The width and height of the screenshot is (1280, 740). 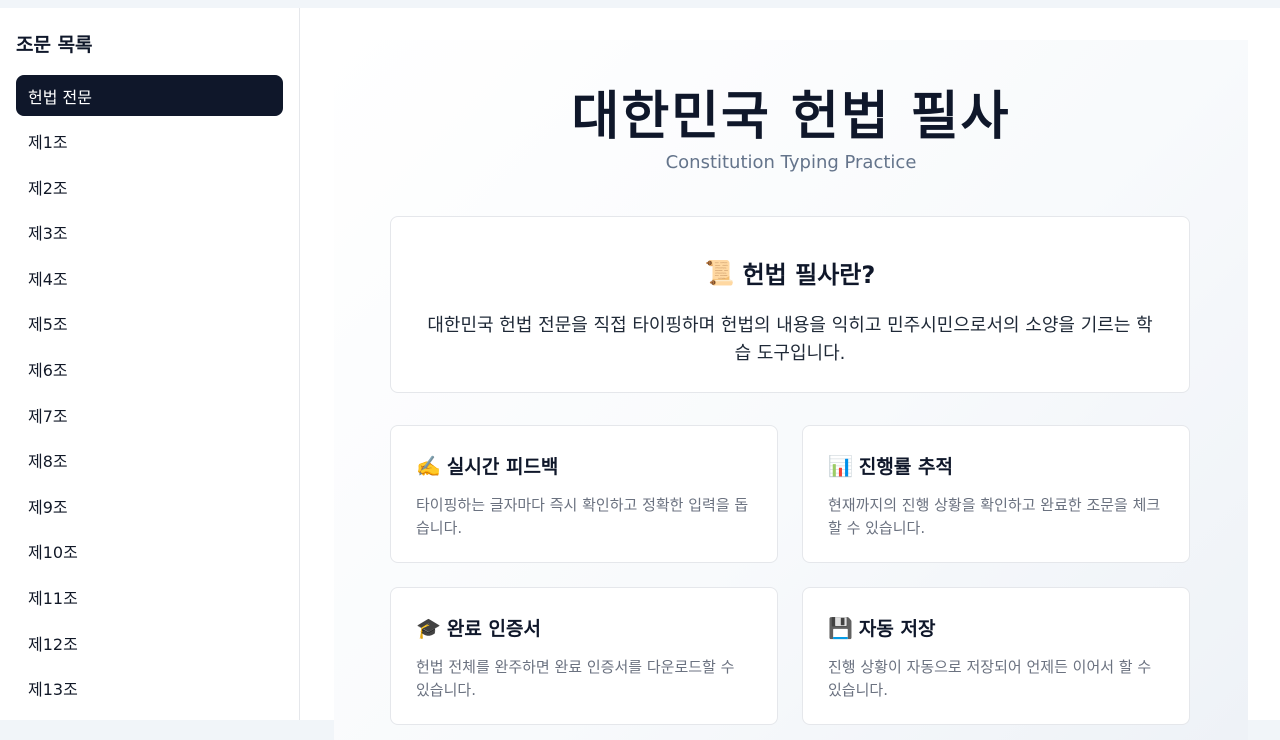 I want to click on feature-title: 완료 인증서, so click(x=493, y=629).